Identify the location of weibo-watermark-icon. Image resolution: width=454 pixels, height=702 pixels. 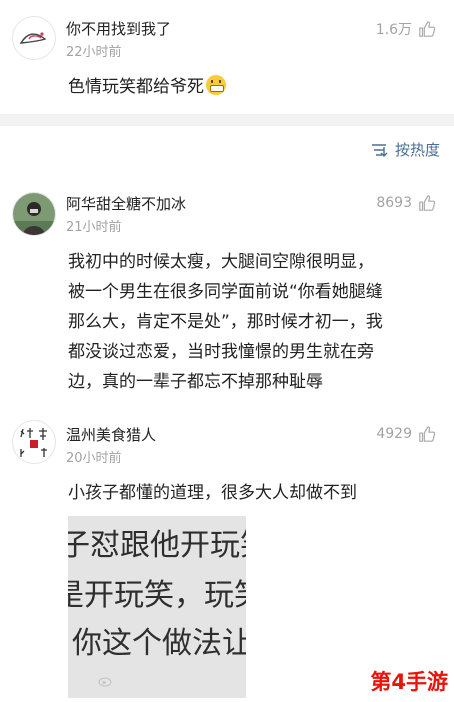
(105, 682).